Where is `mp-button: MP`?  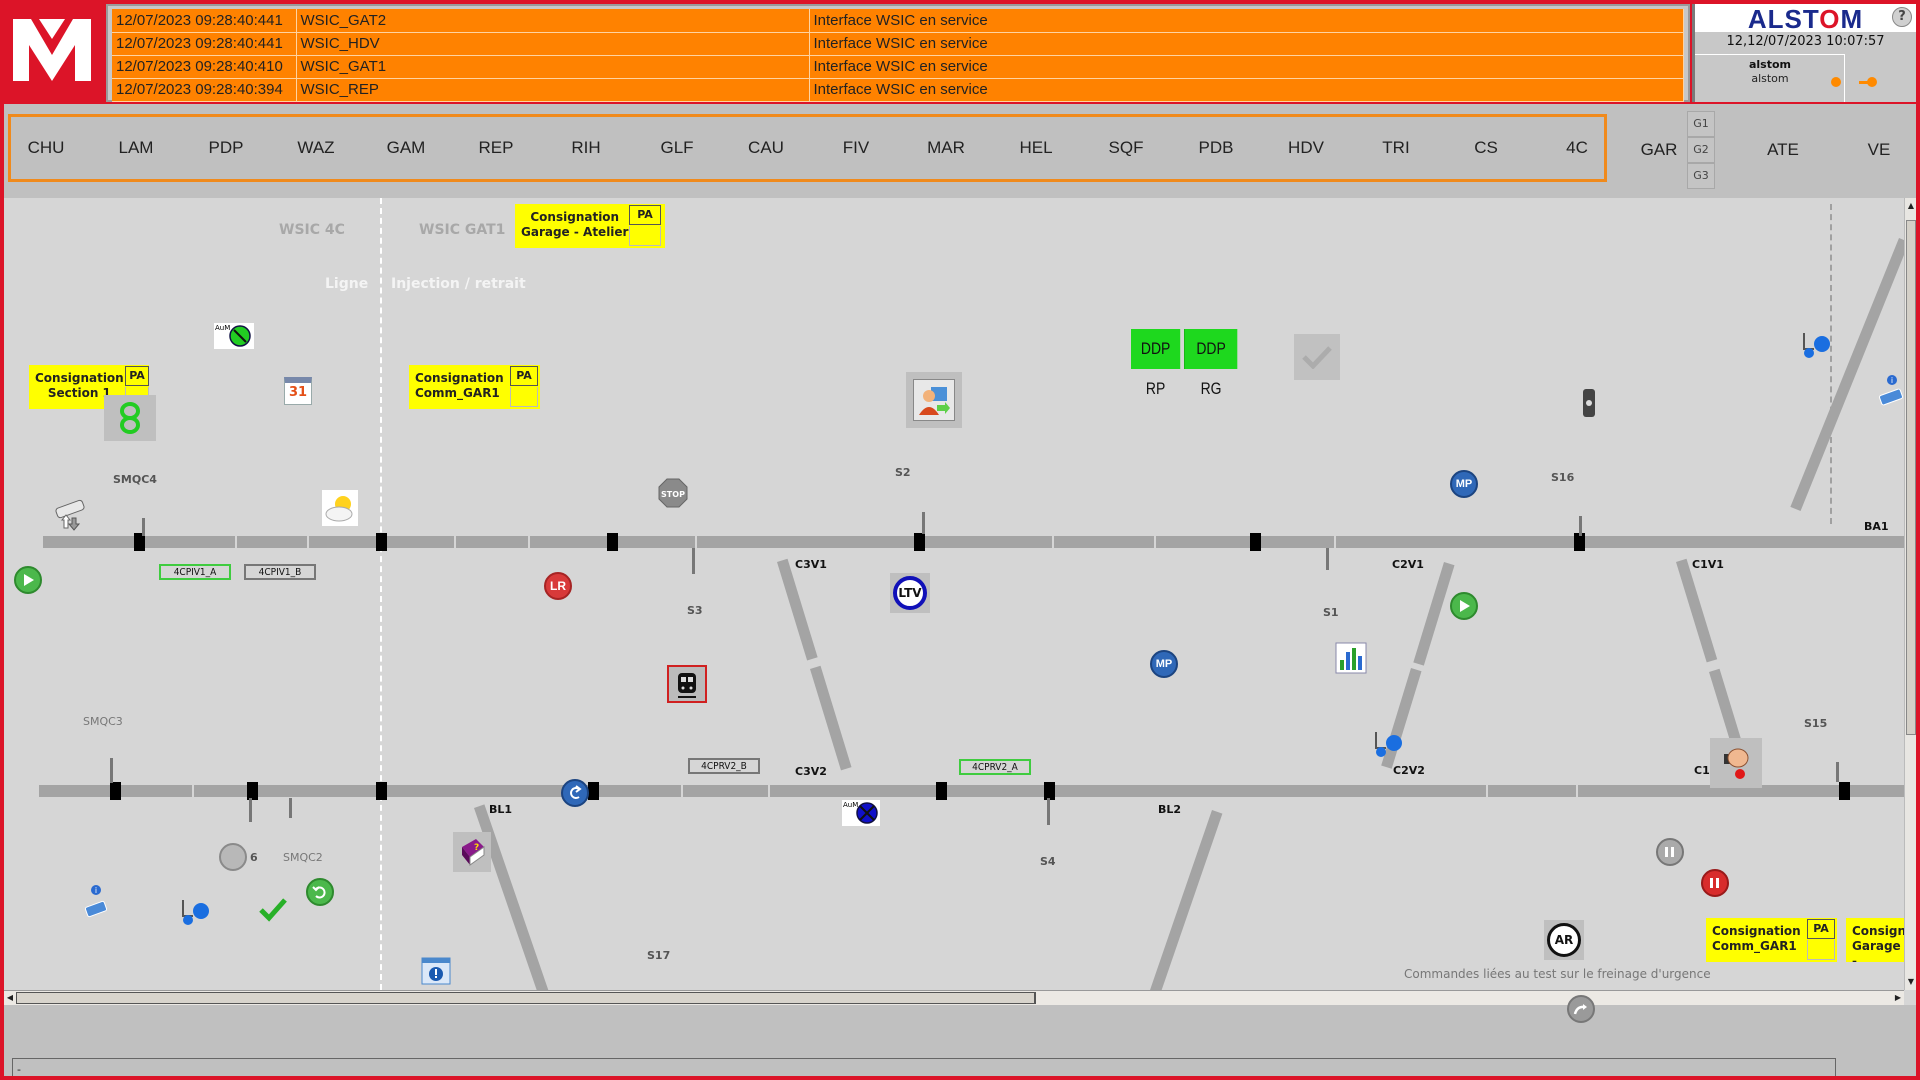 mp-button: MP is located at coordinates (1164, 664).